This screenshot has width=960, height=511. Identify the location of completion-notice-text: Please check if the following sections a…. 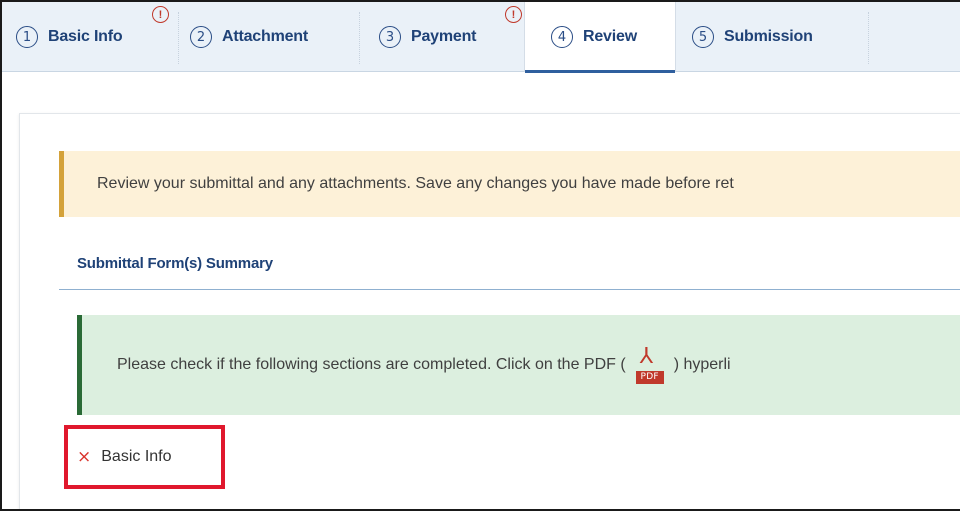
(424, 365).